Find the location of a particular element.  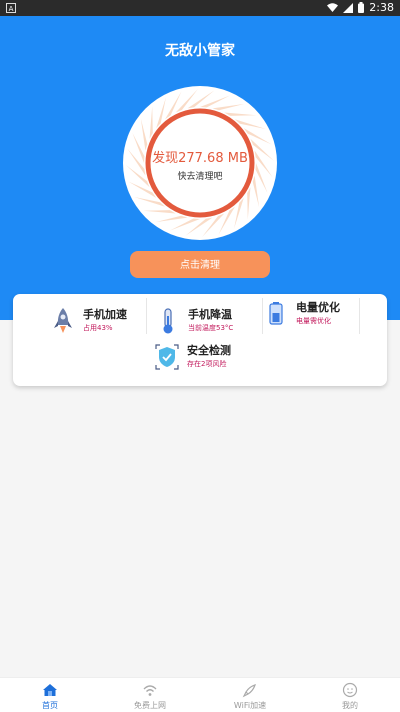

feature-security-check: 安全检测 存在2项风险 is located at coordinates (209, 357).